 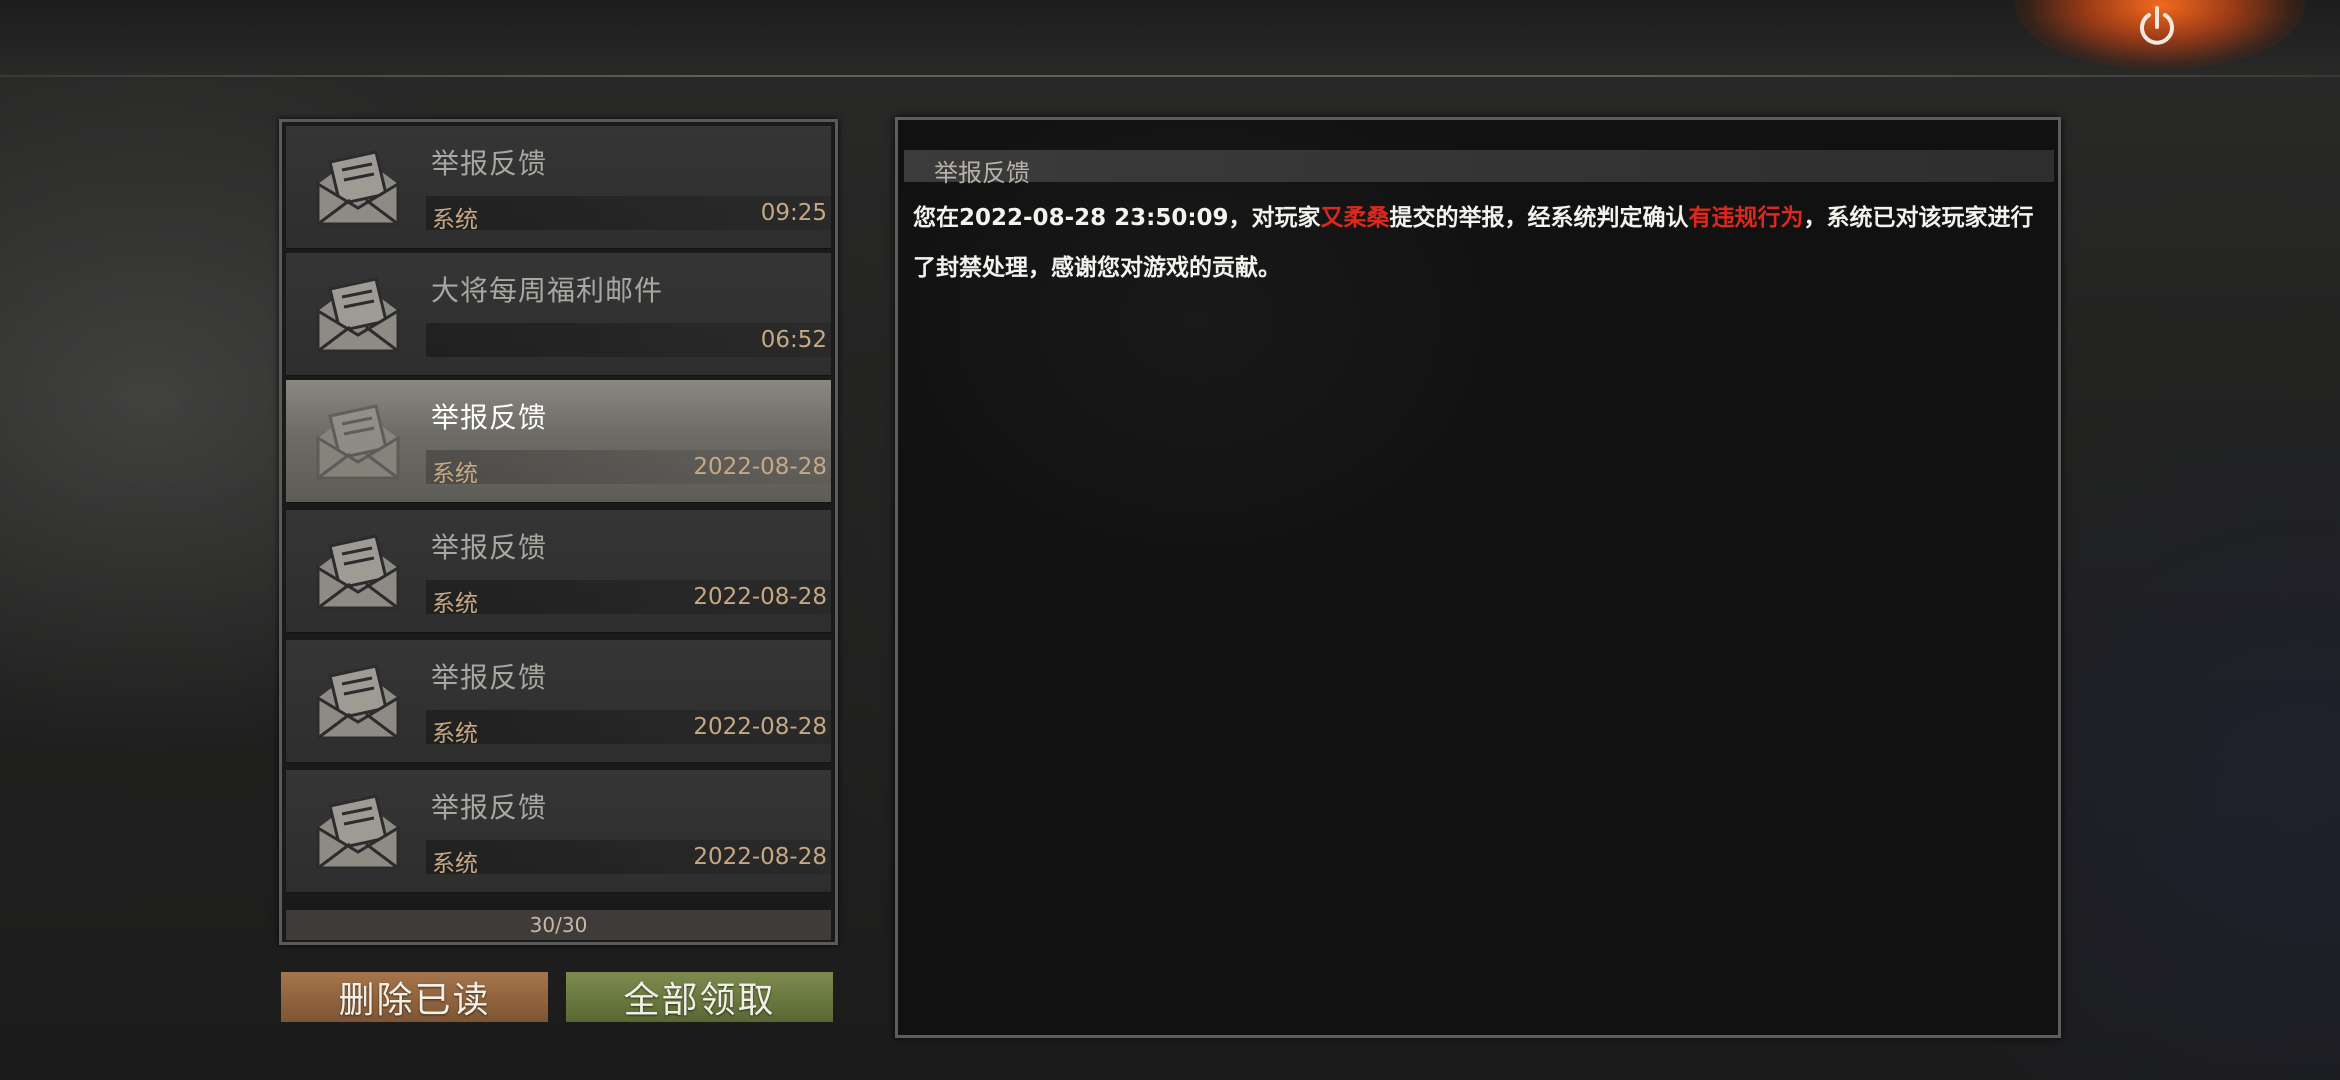 I want to click on mail-count: 30/30, so click(x=558, y=925).